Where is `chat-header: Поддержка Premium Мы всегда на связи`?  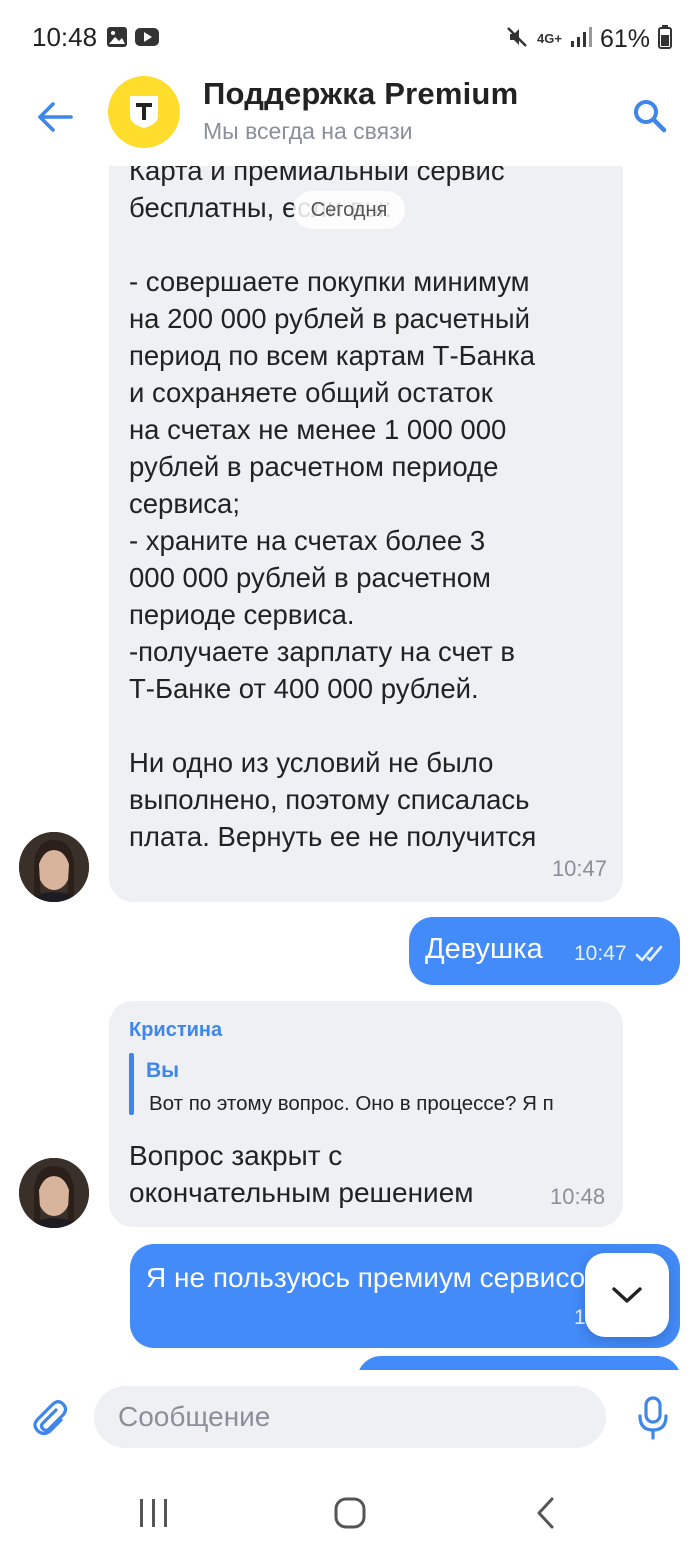
chat-header: Поддержка Premium Мы всегда на связи is located at coordinates (350, 118).